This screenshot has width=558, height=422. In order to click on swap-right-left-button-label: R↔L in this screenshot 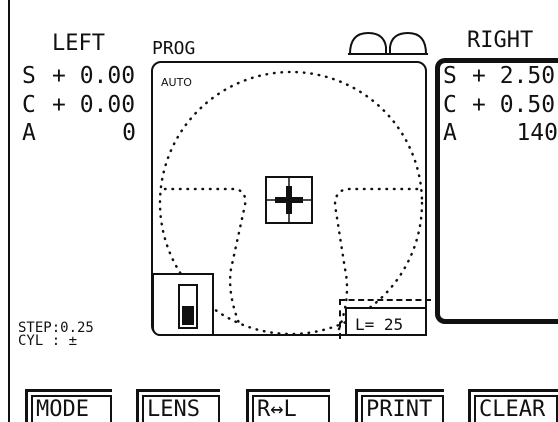, I will do `click(291, 408)`.